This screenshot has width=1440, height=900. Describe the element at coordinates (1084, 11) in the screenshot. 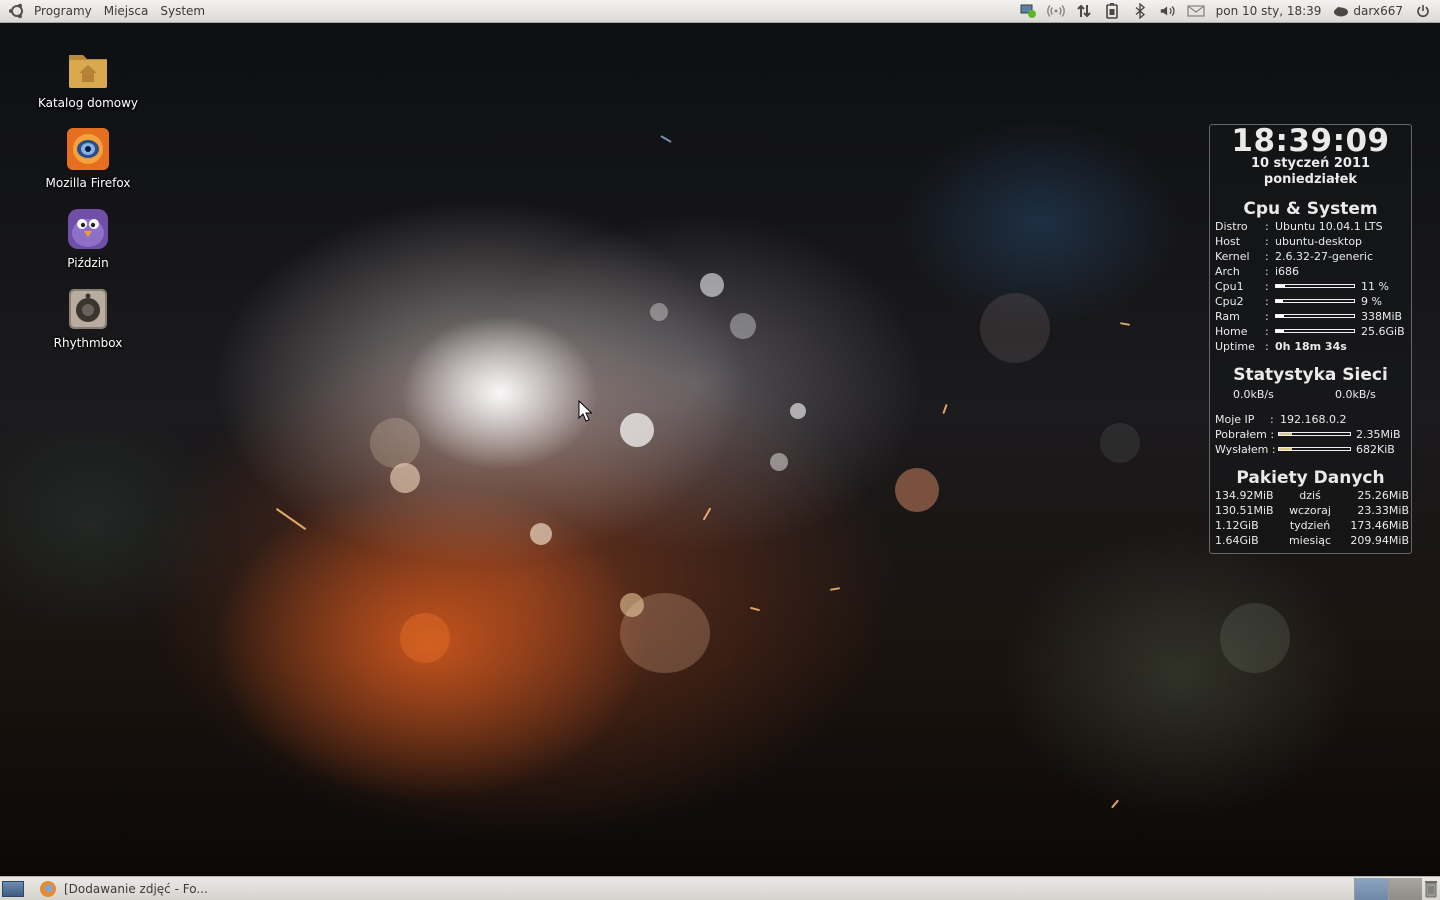

I see `network-transfer-icon` at that location.